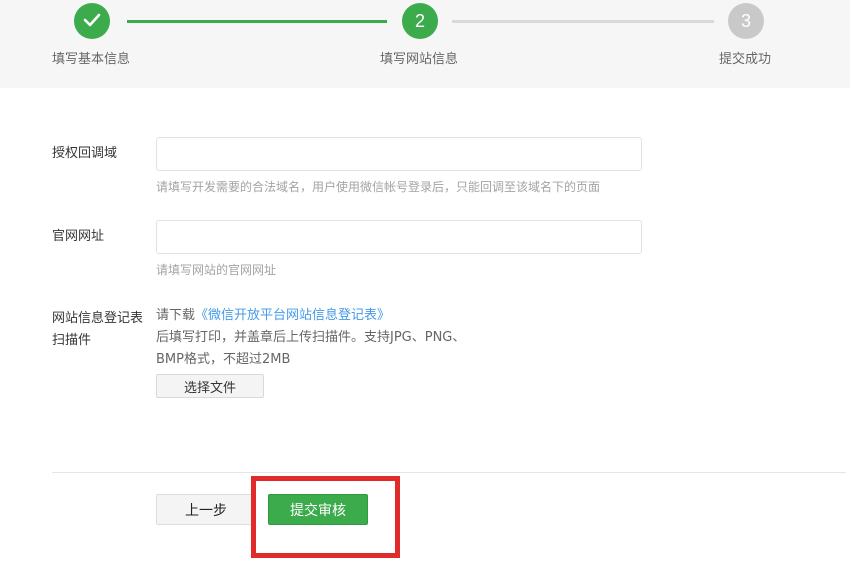 This screenshot has height=568, width=850. What do you see at coordinates (318, 509) in the screenshot?
I see `submit-review-button: 提交审核` at bounding box center [318, 509].